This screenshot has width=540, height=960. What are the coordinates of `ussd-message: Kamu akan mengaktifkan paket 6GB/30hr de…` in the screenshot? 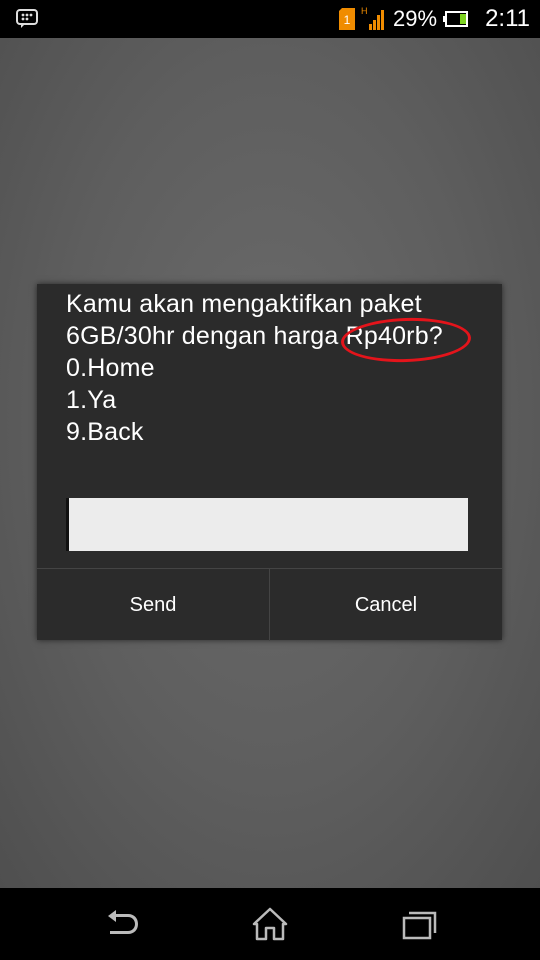 It's located at (276, 368).